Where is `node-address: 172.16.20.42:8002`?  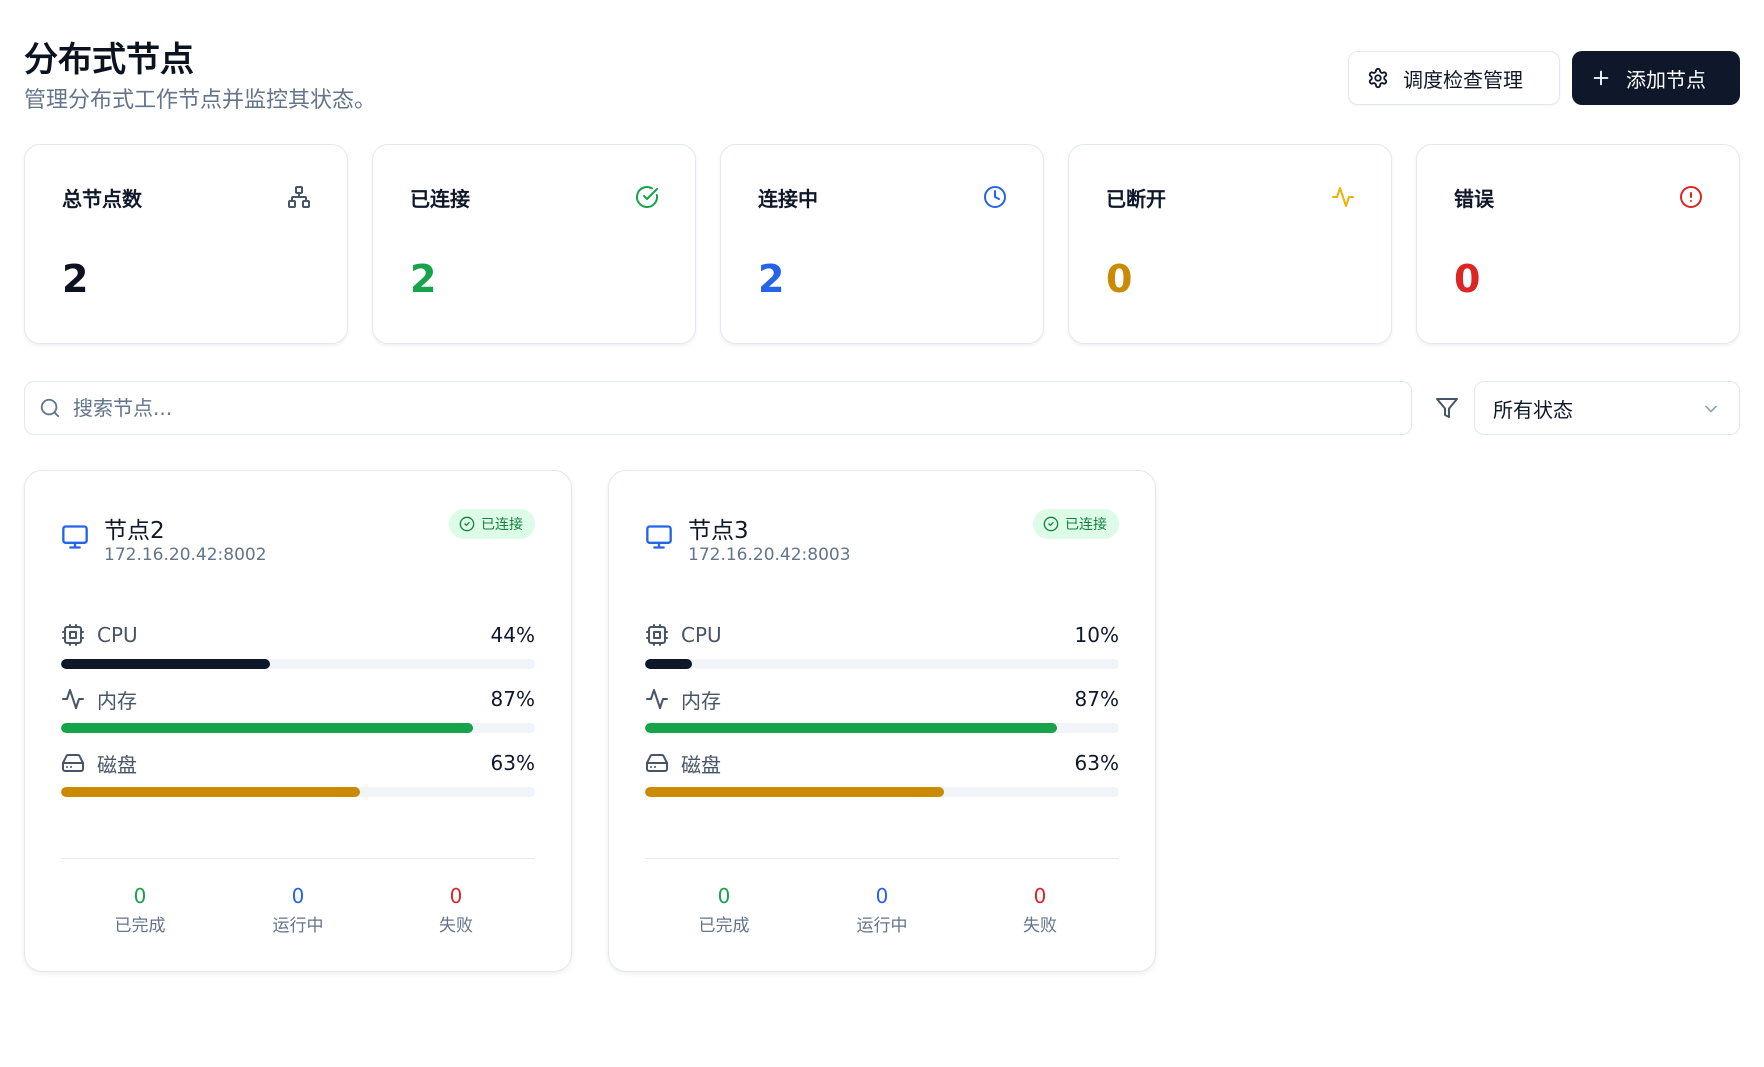 node-address: 172.16.20.42:8002 is located at coordinates (185, 555).